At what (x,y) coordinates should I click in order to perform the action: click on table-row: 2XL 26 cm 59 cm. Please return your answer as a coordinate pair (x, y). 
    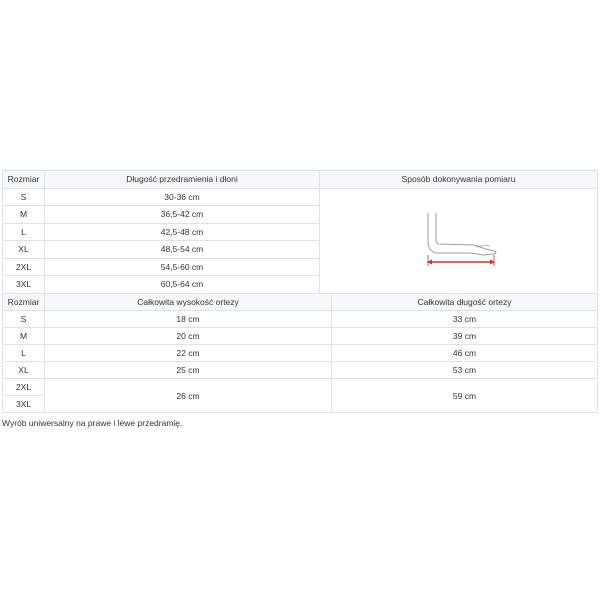
    Looking at the image, I should click on (300, 395).